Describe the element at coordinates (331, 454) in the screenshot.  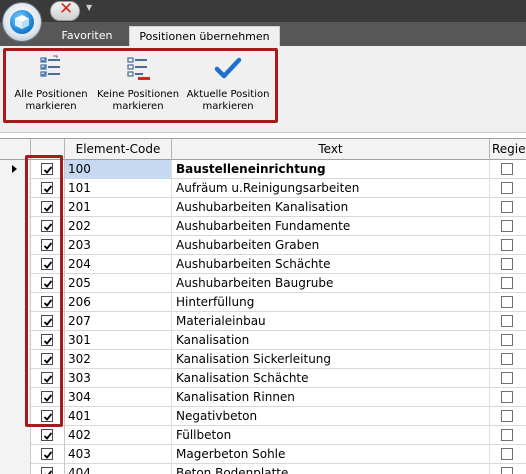
I see `text-cell: Magerbeton Sohle` at that location.